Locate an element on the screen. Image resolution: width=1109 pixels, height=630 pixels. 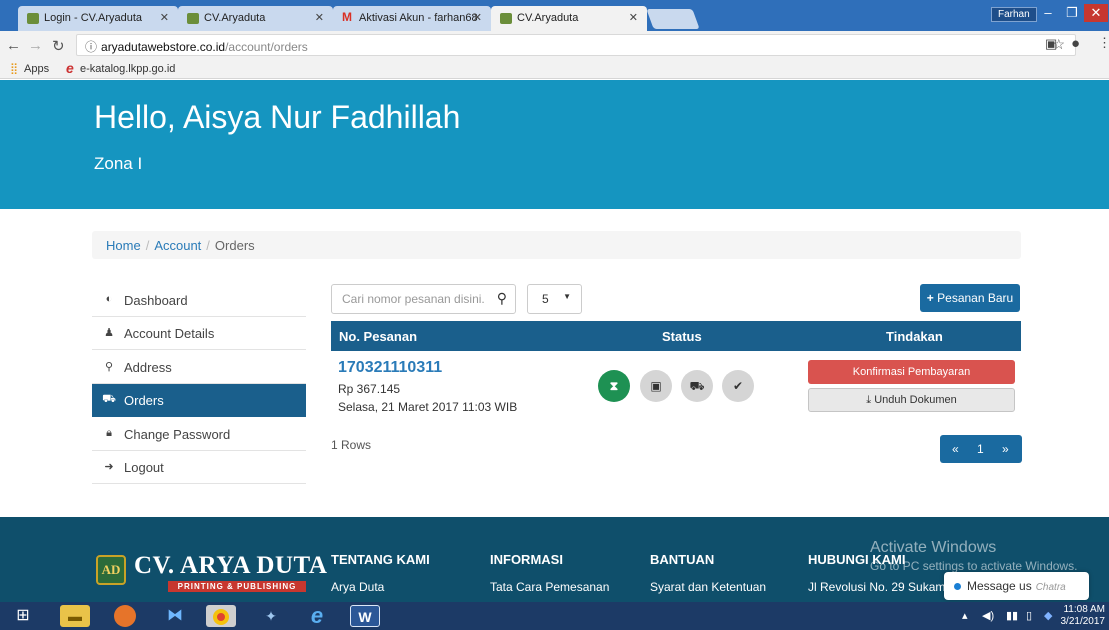
browser-tab: M Aktivasi Akun - farhan68 ✕ is located at coordinates (412, 18).